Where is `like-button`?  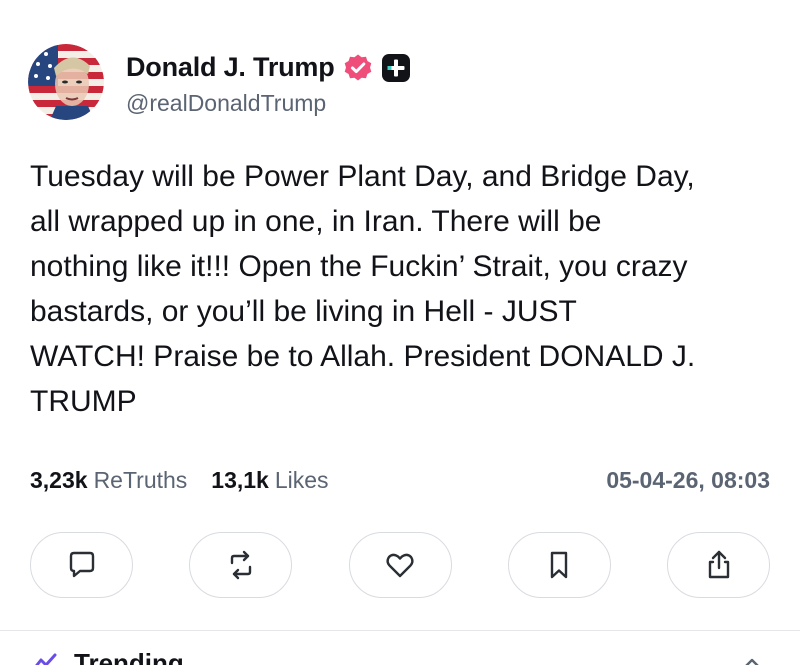 like-button is located at coordinates (400, 565).